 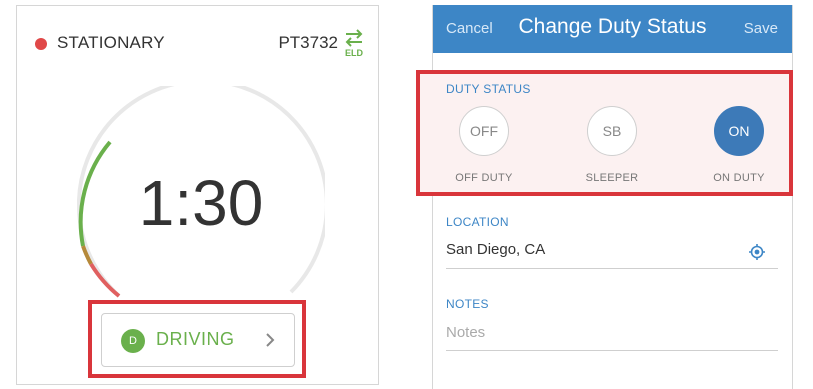 I want to click on vehicle-unit-id: PT3732, so click(x=308, y=42).